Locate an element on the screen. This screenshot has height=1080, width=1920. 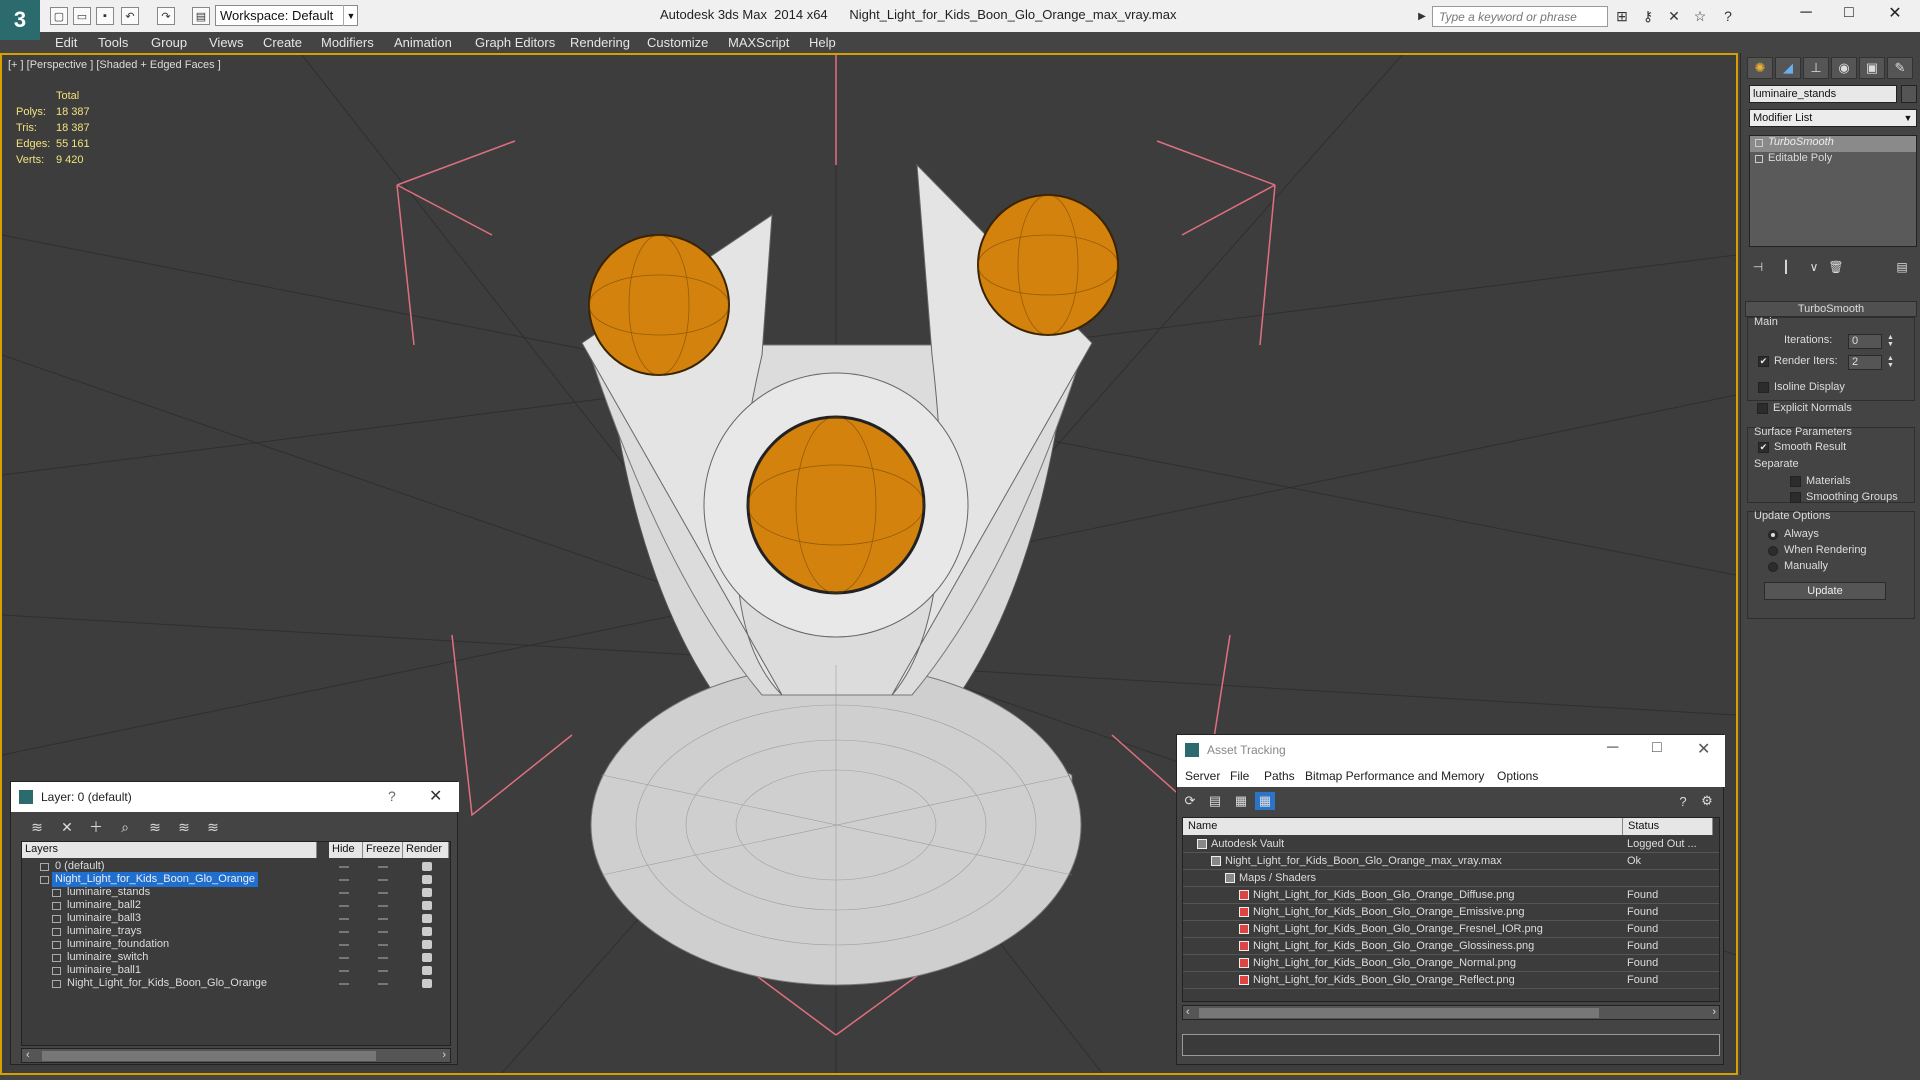
maximize-icon: □ is located at coordinates (1657, 748).